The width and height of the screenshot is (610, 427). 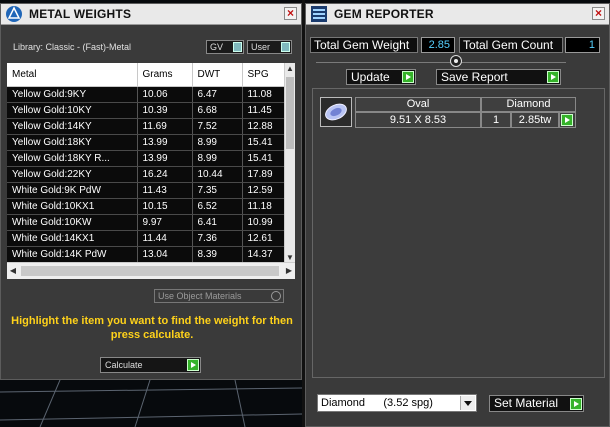 I want to click on scroll-left-arrow-icon: ◀, so click(x=13, y=270).